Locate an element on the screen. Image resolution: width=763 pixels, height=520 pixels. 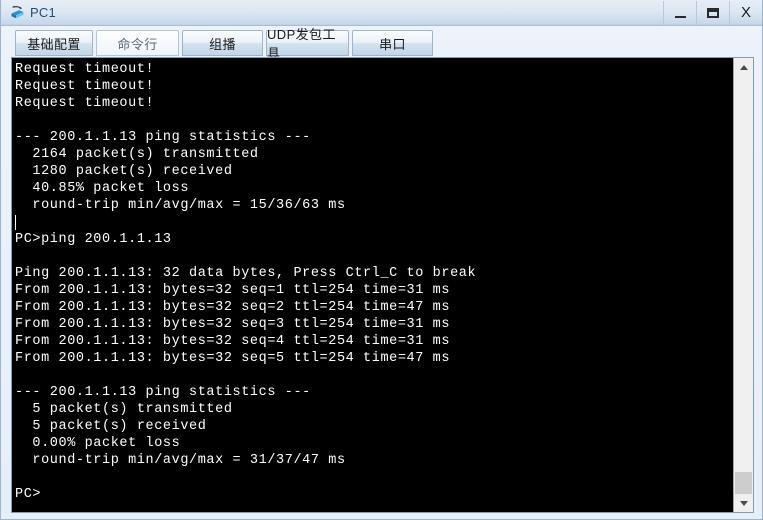
window-title: PC1 is located at coordinates (43, 12).